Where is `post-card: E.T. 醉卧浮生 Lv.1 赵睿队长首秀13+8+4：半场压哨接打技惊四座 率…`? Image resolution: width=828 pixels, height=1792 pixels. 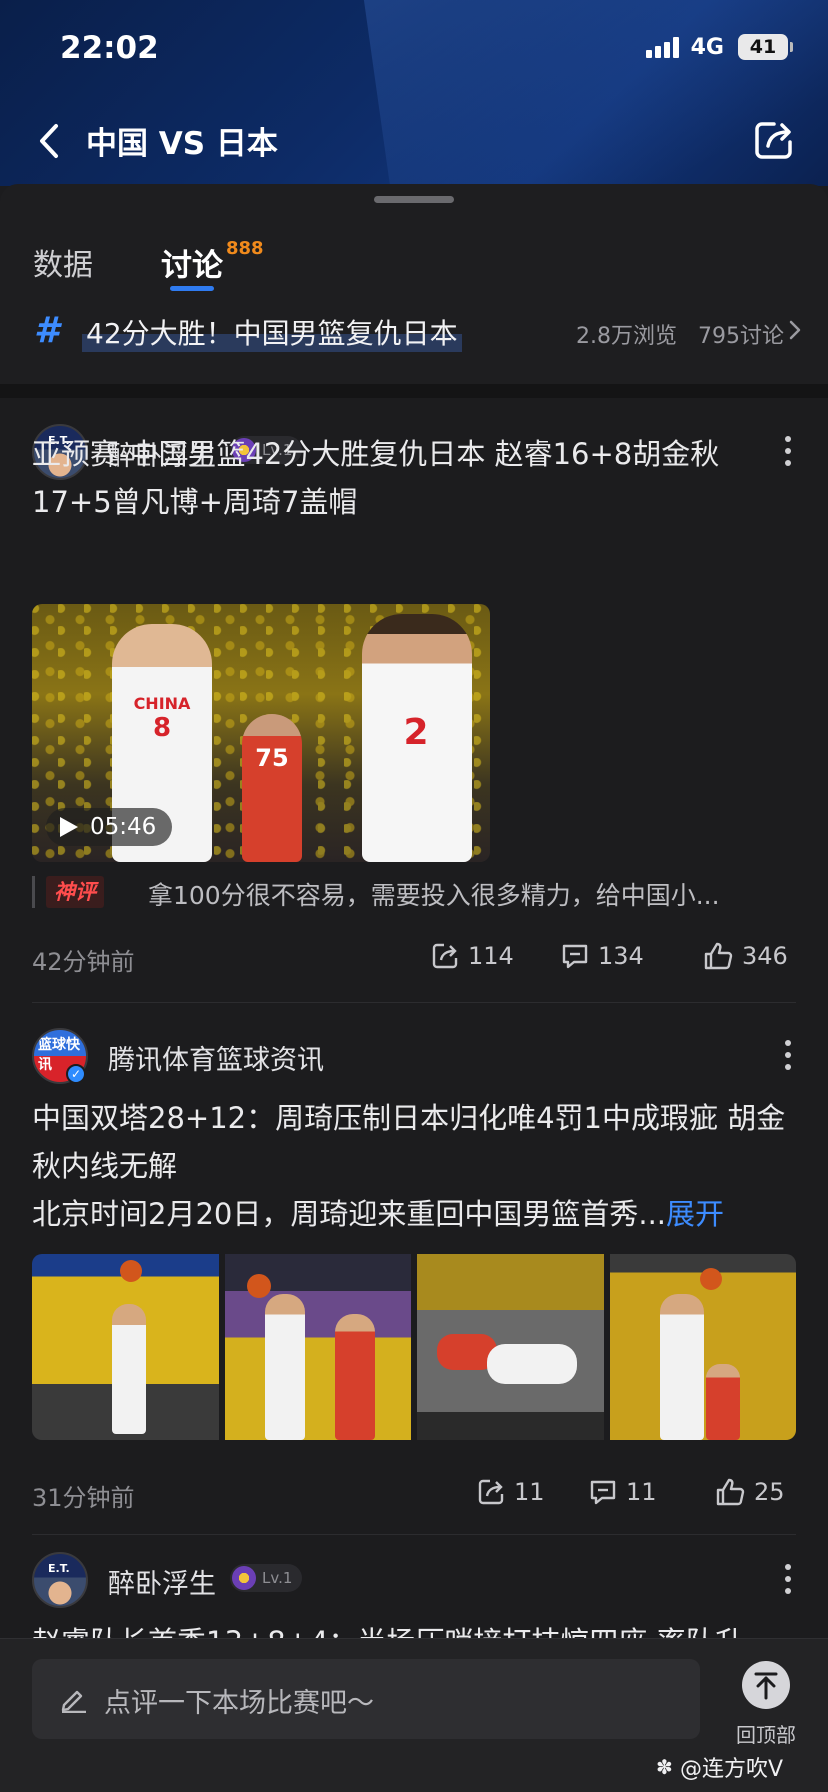
post-card: E.T. 醉卧浮生 Lv.1 赵睿队长首秀13+8+4：半场压哨接打技惊四座 率… is located at coordinates (414, 1588).